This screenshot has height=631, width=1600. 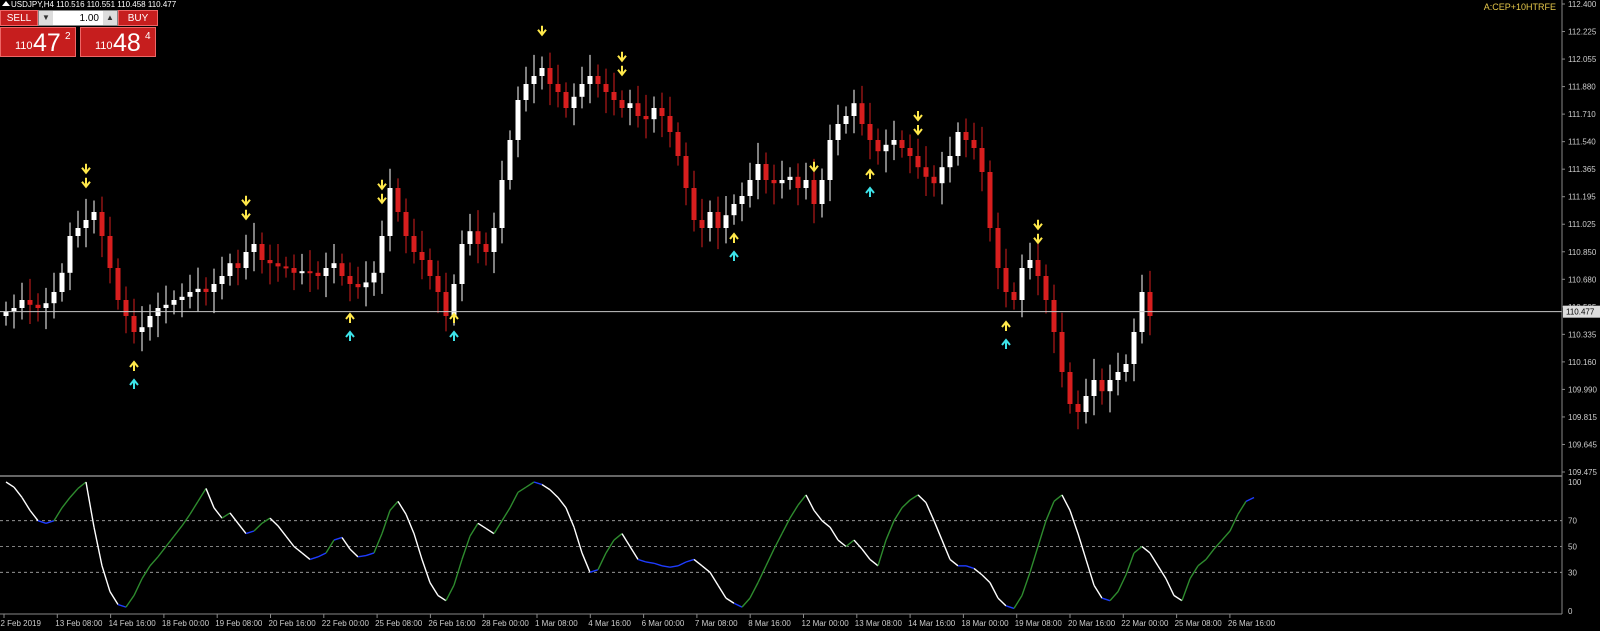 I want to click on time-tick-label: 20 Mar 16:00, so click(x=1092, y=623).